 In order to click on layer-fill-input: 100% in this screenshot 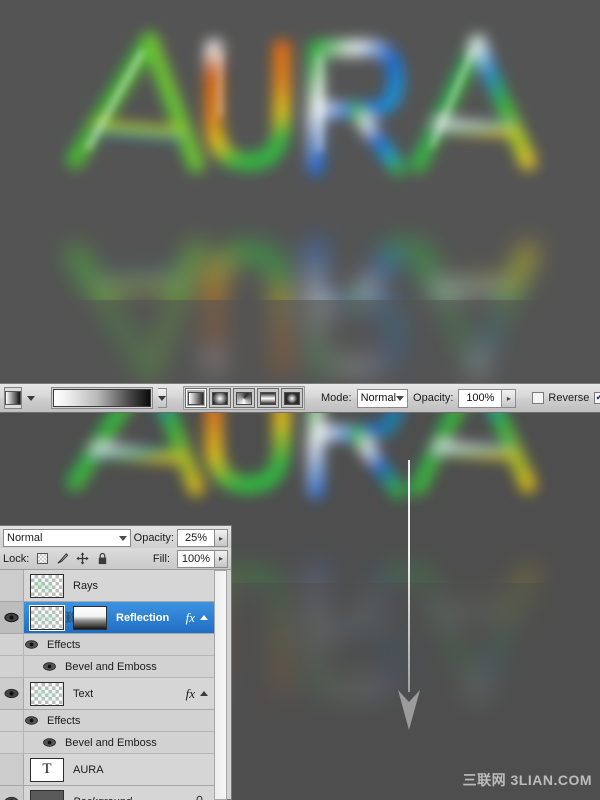, I will do `click(196, 558)`.